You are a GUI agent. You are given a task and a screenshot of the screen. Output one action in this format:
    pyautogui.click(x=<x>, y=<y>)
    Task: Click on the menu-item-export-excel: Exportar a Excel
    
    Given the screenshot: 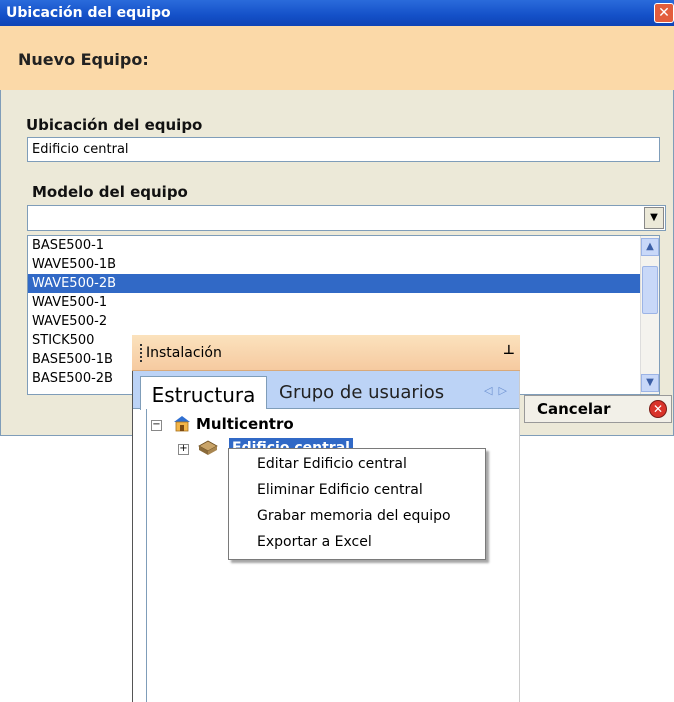 What is the action you would take?
    pyautogui.click(x=314, y=542)
    